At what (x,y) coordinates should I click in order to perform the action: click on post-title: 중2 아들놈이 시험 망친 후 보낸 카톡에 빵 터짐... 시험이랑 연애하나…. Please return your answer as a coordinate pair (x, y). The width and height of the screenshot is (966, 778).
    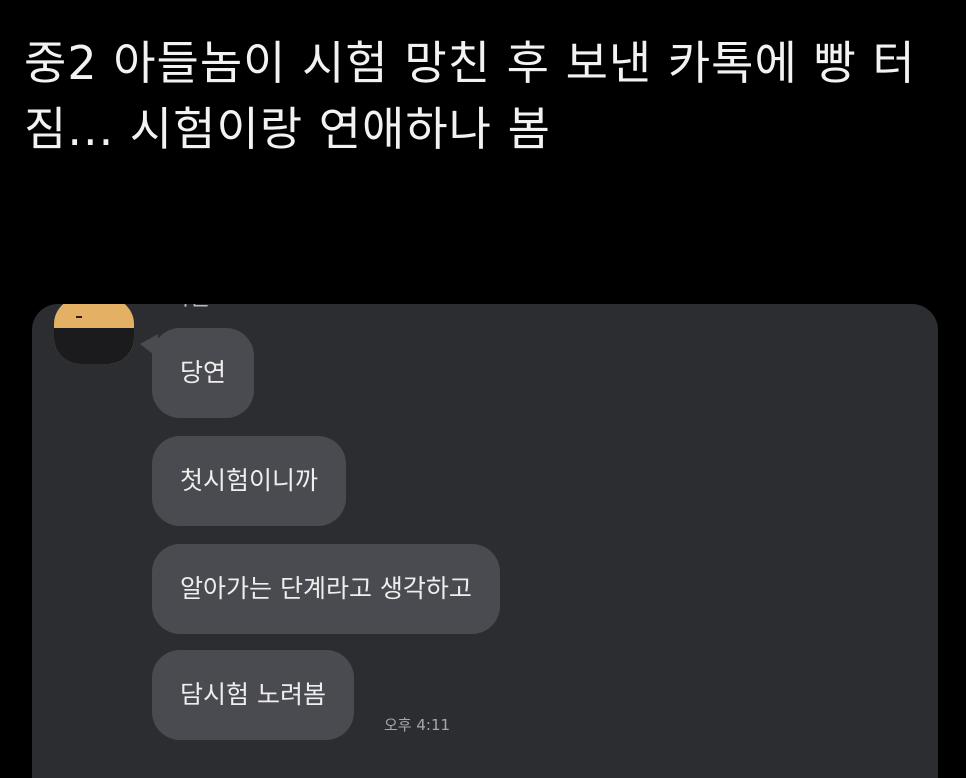
    Looking at the image, I should click on (470, 96).